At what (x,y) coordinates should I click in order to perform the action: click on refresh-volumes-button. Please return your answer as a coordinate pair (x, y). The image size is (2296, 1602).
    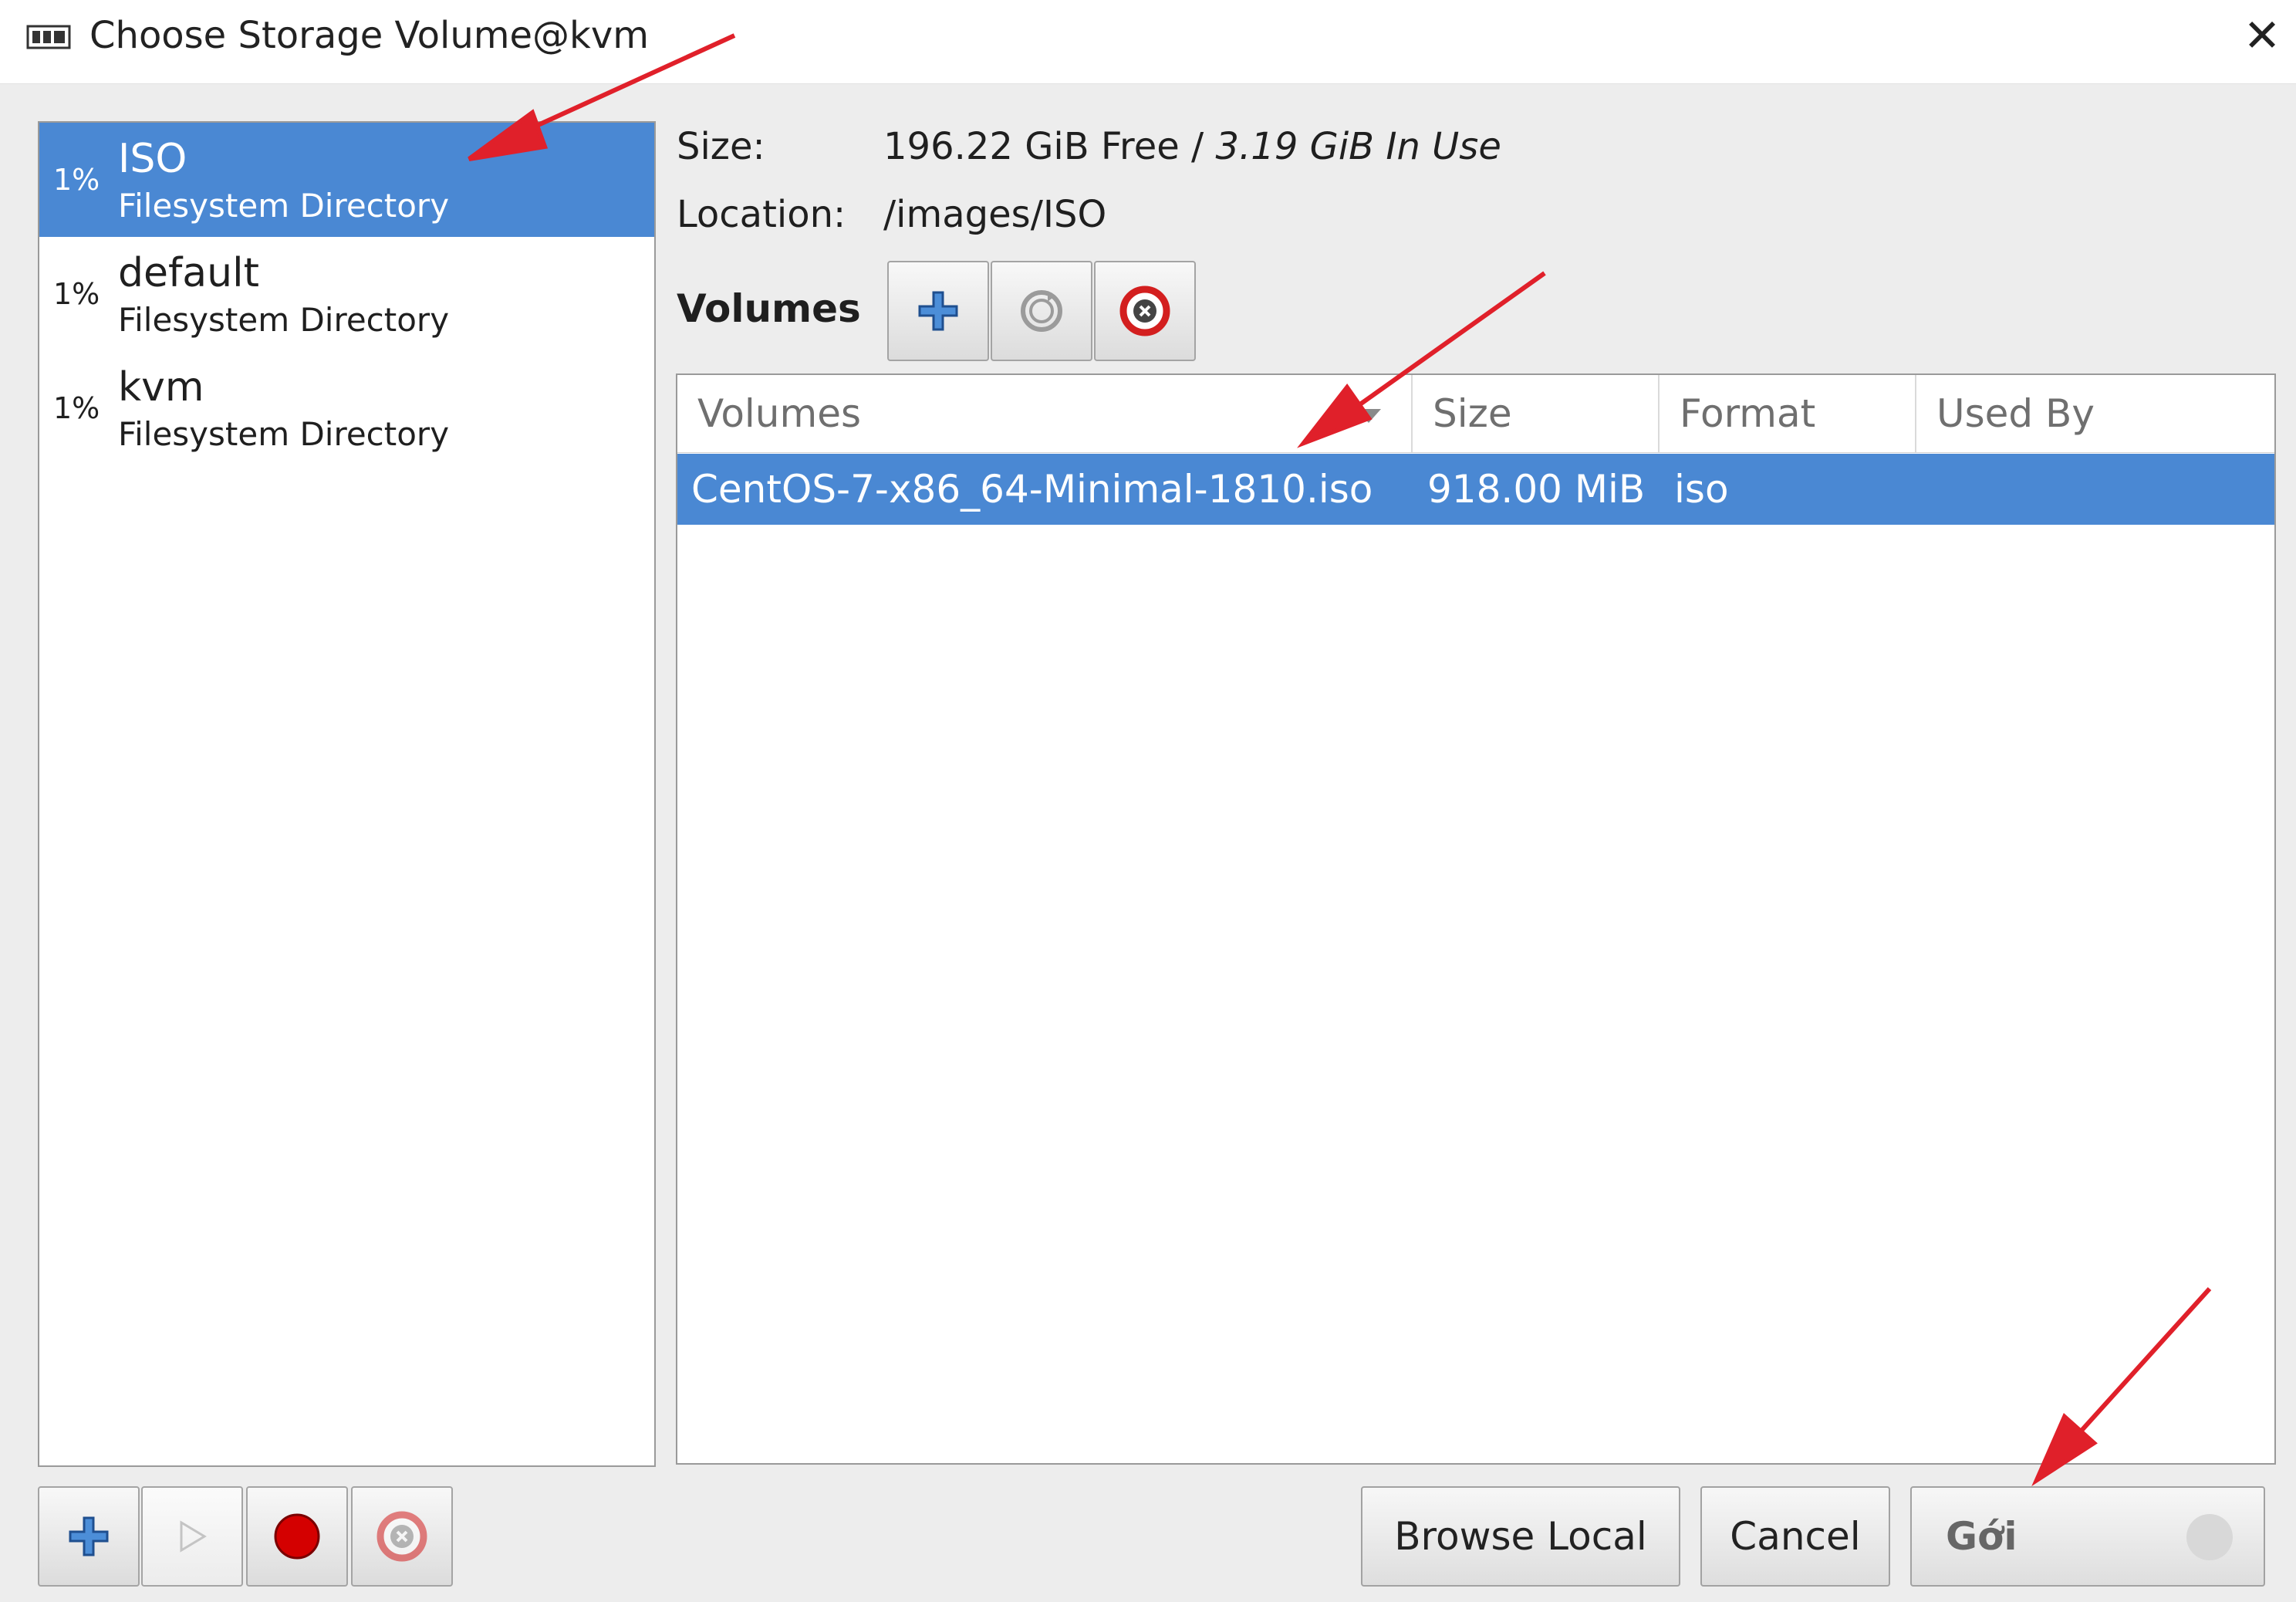
    Looking at the image, I should click on (1041, 311).